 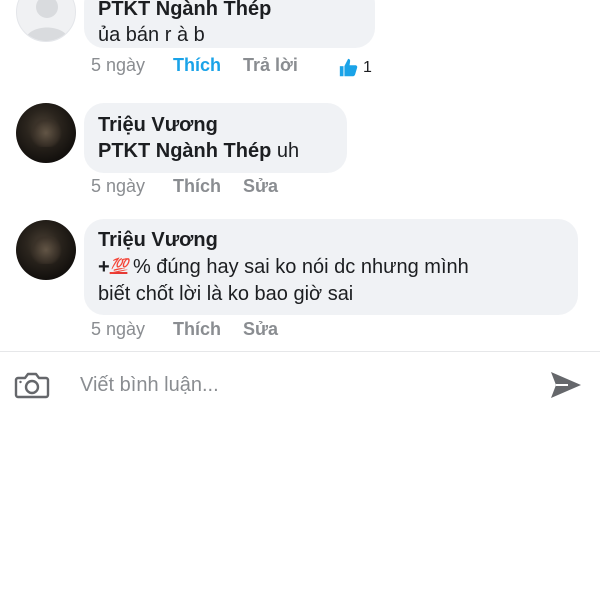 What do you see at coordinates (300, 385) in the screenshot?
I see `comment-input` at bounding box center [300, 385].